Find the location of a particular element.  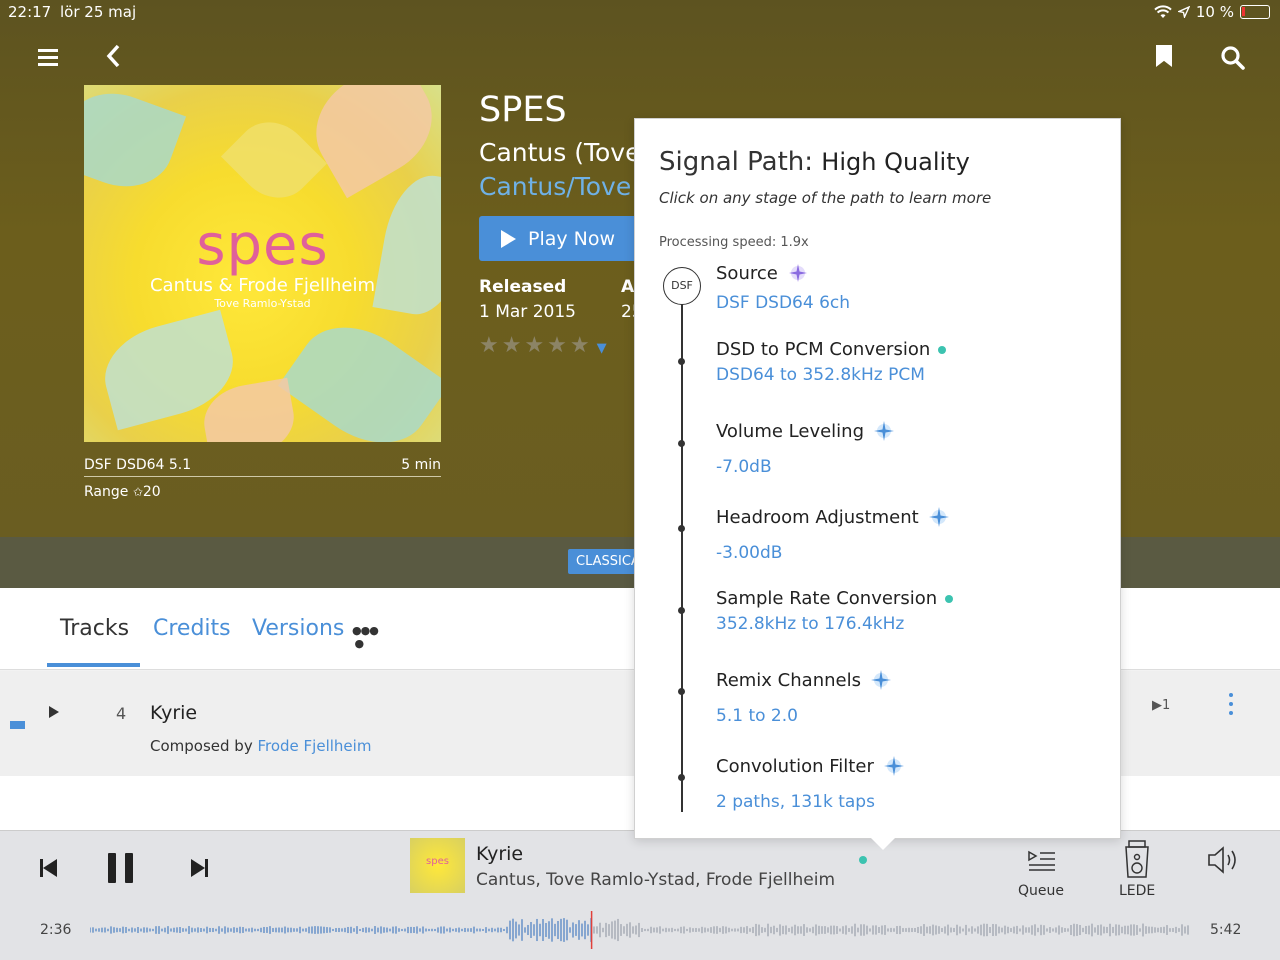

battery-percent: 10 % is located at coordinates (1214, 12).